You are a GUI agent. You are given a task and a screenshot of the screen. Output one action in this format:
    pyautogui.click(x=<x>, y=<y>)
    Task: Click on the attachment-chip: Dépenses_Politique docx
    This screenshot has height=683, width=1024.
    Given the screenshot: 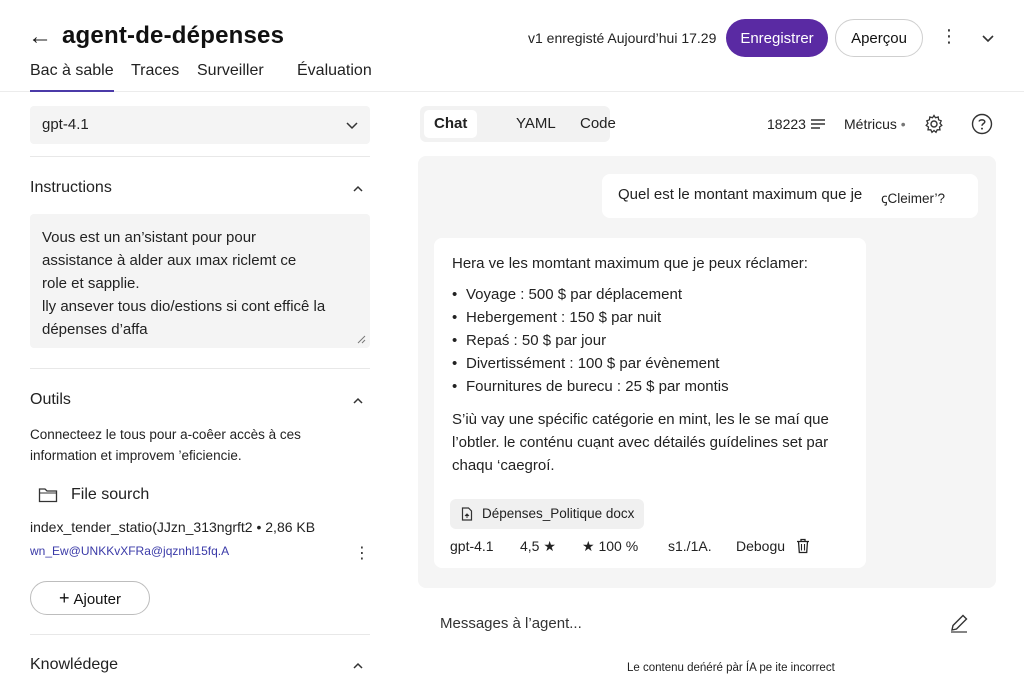 What is the action you would take?
    pyautogui.click(x=547, y=514)
    